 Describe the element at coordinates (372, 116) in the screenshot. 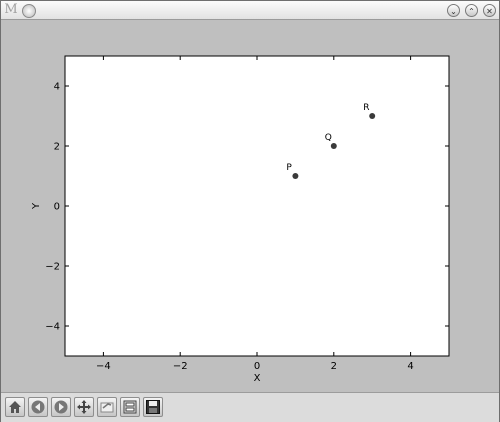

I see `data-point-r` at that location.